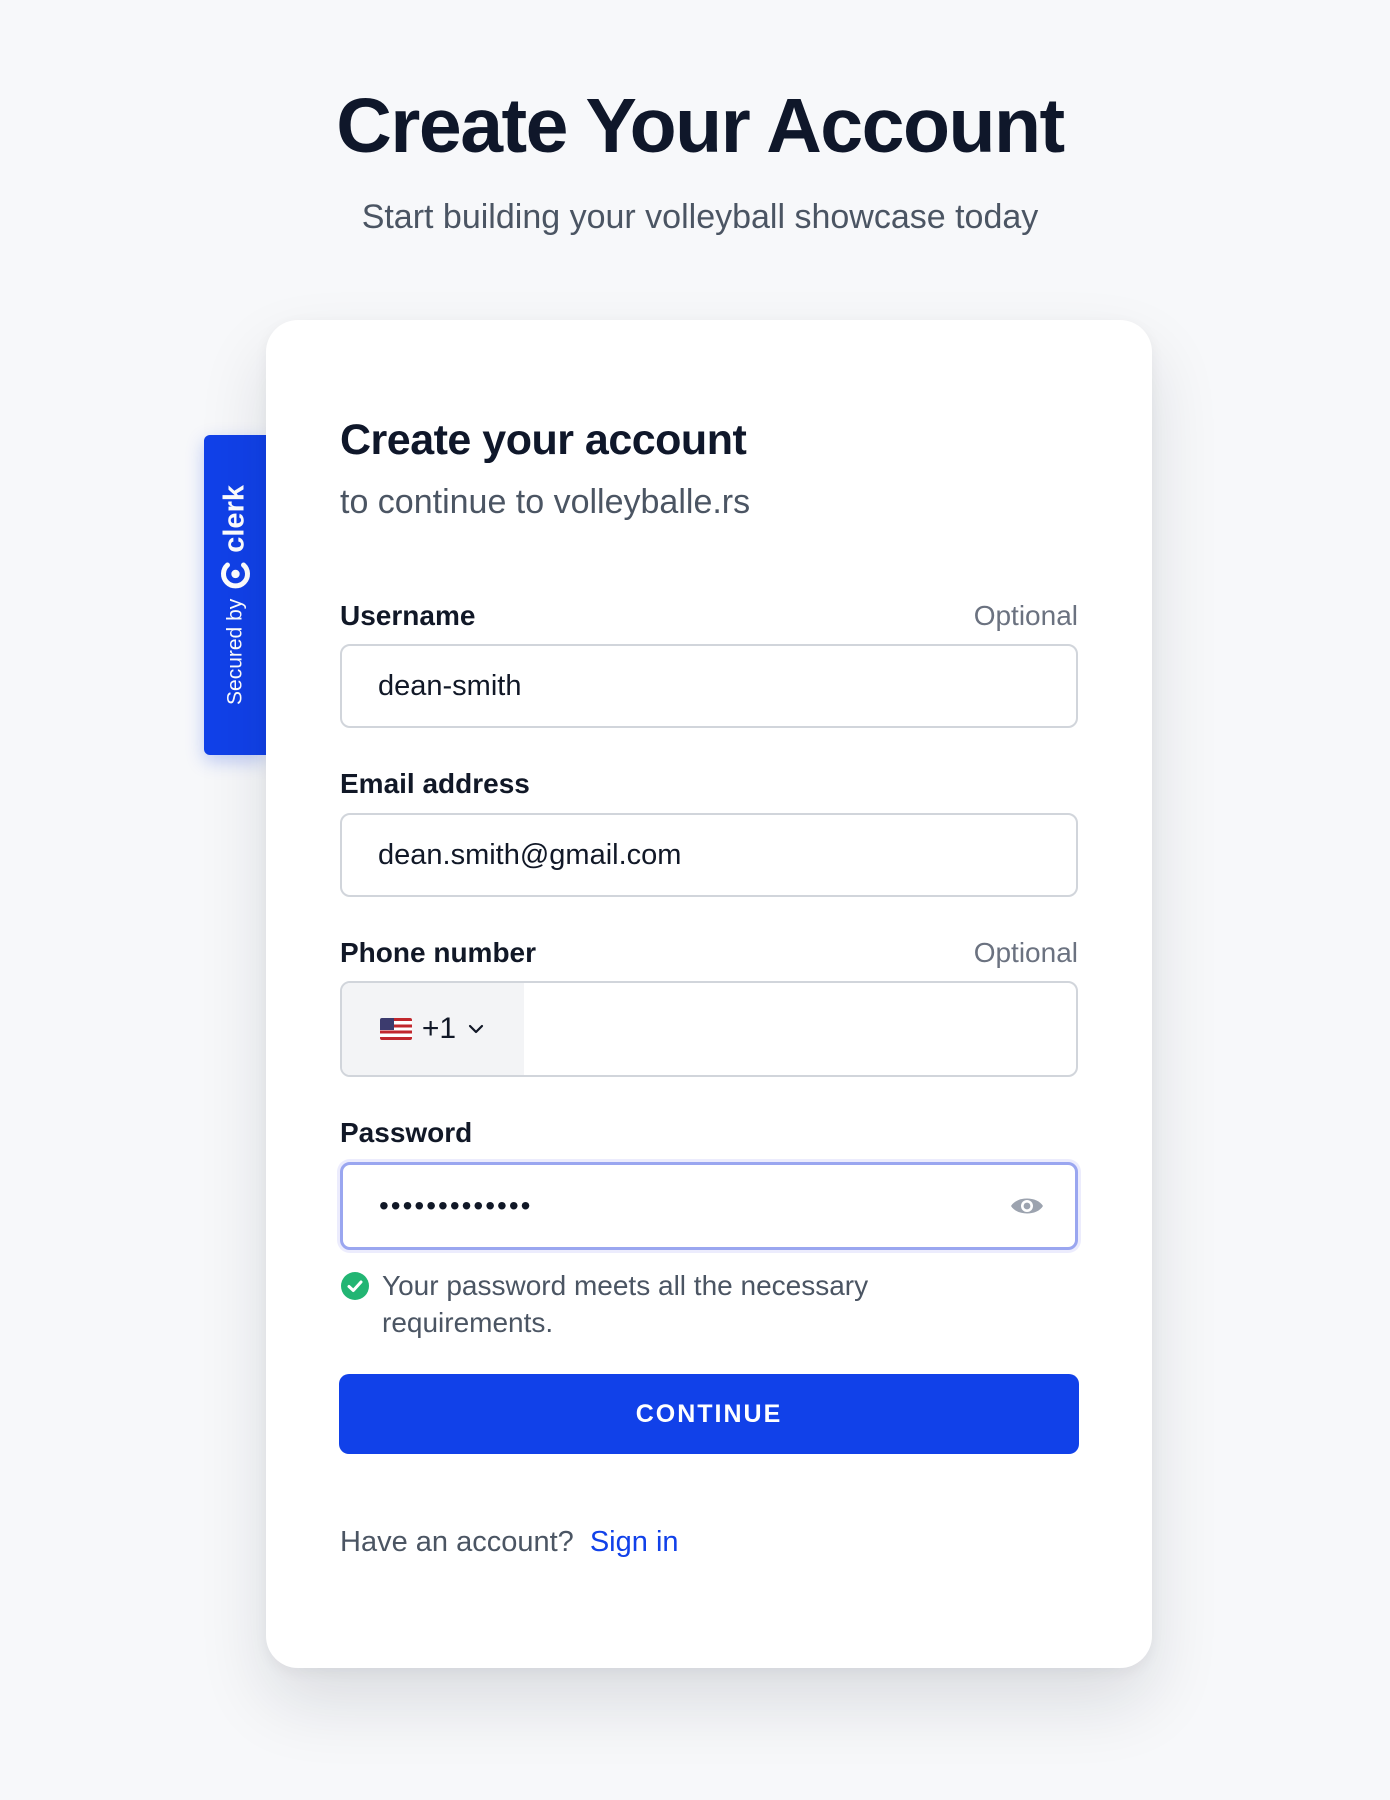 This screenshot has width=1390, height=1800. I want to click on page-title: Create Your Account, so click(700, 126).